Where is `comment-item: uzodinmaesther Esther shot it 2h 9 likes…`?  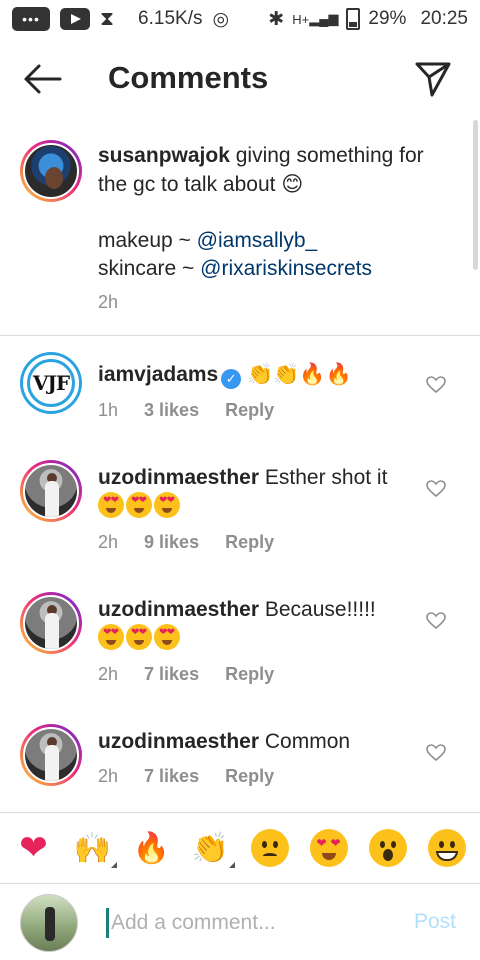
comment-item: uzodinmaesther Esther shot it 2h 9 likes… is located at coordinates (240, 510).